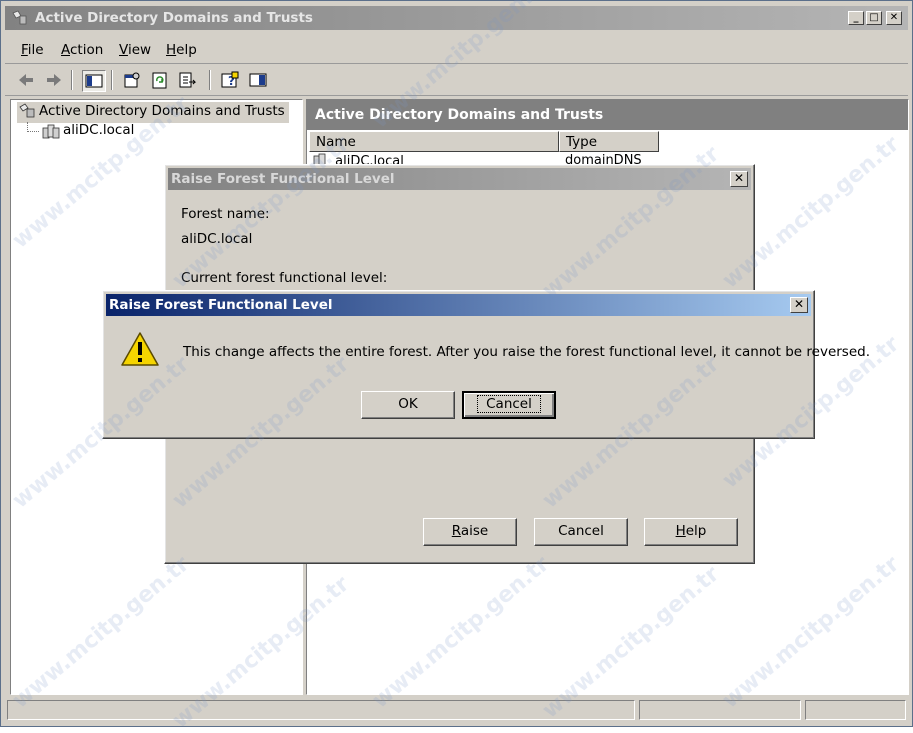  Describe the element at coordinates (33, 131) in the screenshot. I see `tree-connector` at that location.